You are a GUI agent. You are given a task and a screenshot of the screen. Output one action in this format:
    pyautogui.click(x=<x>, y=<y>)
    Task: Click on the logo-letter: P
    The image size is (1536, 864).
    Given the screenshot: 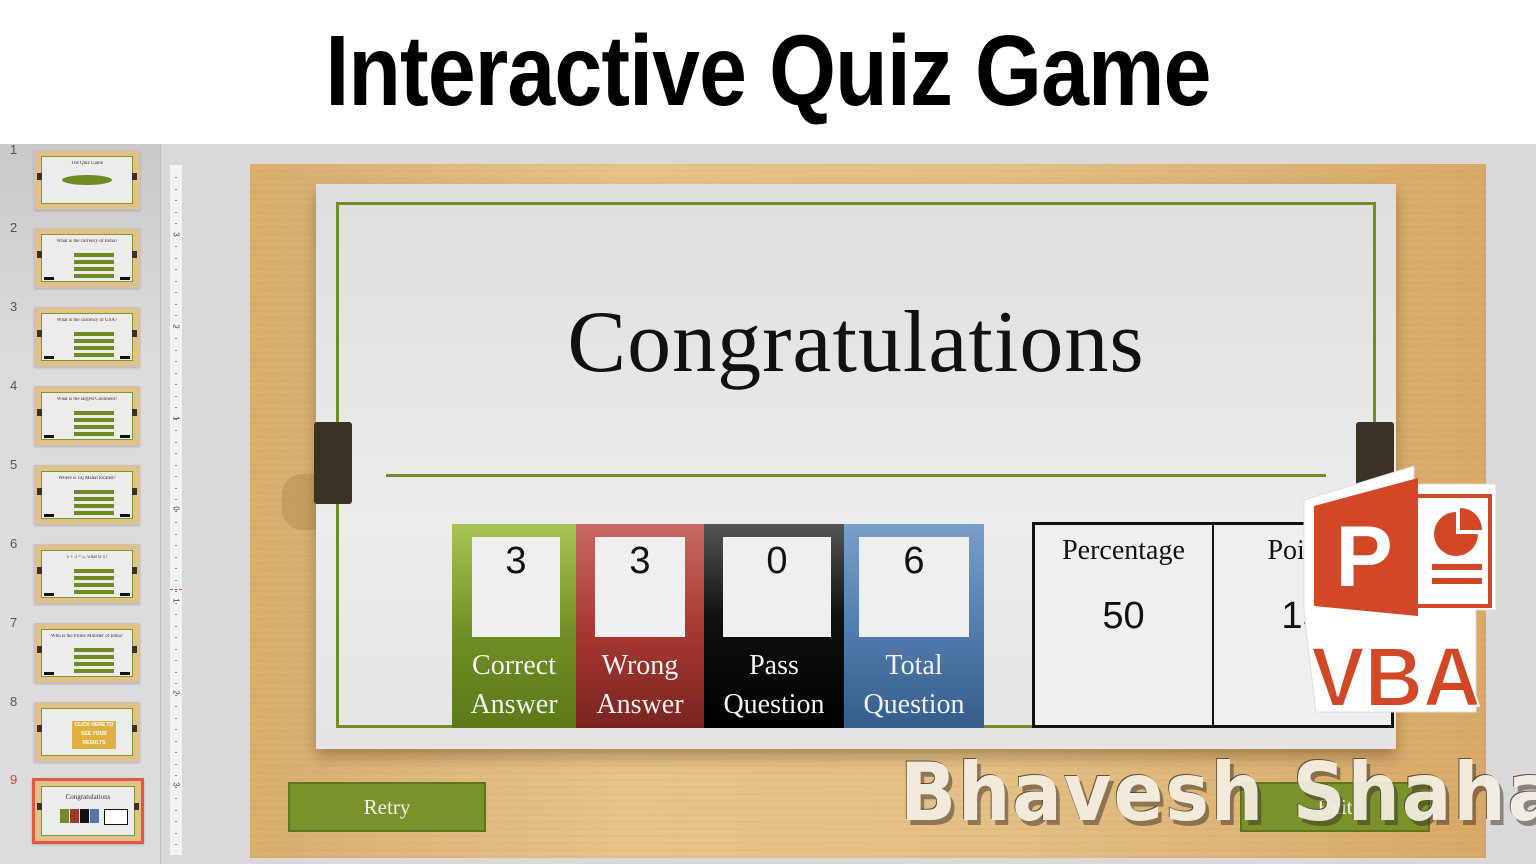 What is the action you would take?
    pyautogui.click(x=1363, y=557)
    